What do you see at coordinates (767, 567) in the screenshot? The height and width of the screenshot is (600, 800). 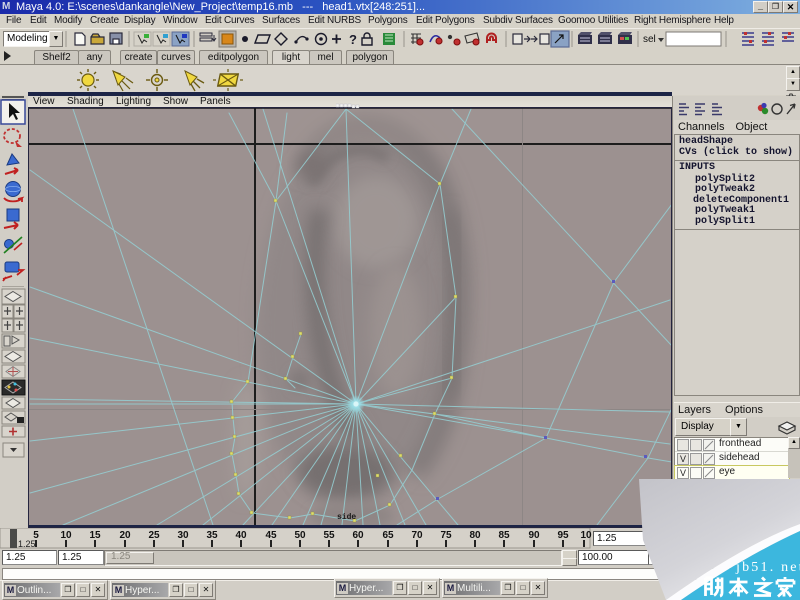 I see `svg-text: jb51. net` at bounding box center [767, 567].